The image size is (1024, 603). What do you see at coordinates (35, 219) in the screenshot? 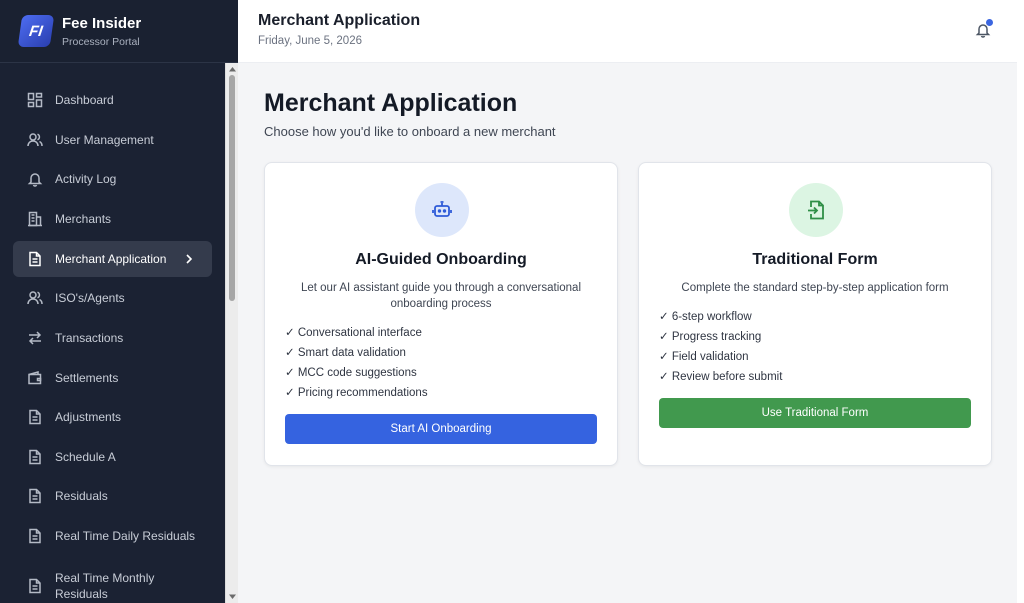
I see `building-icon` at bounding box center [35, 219].